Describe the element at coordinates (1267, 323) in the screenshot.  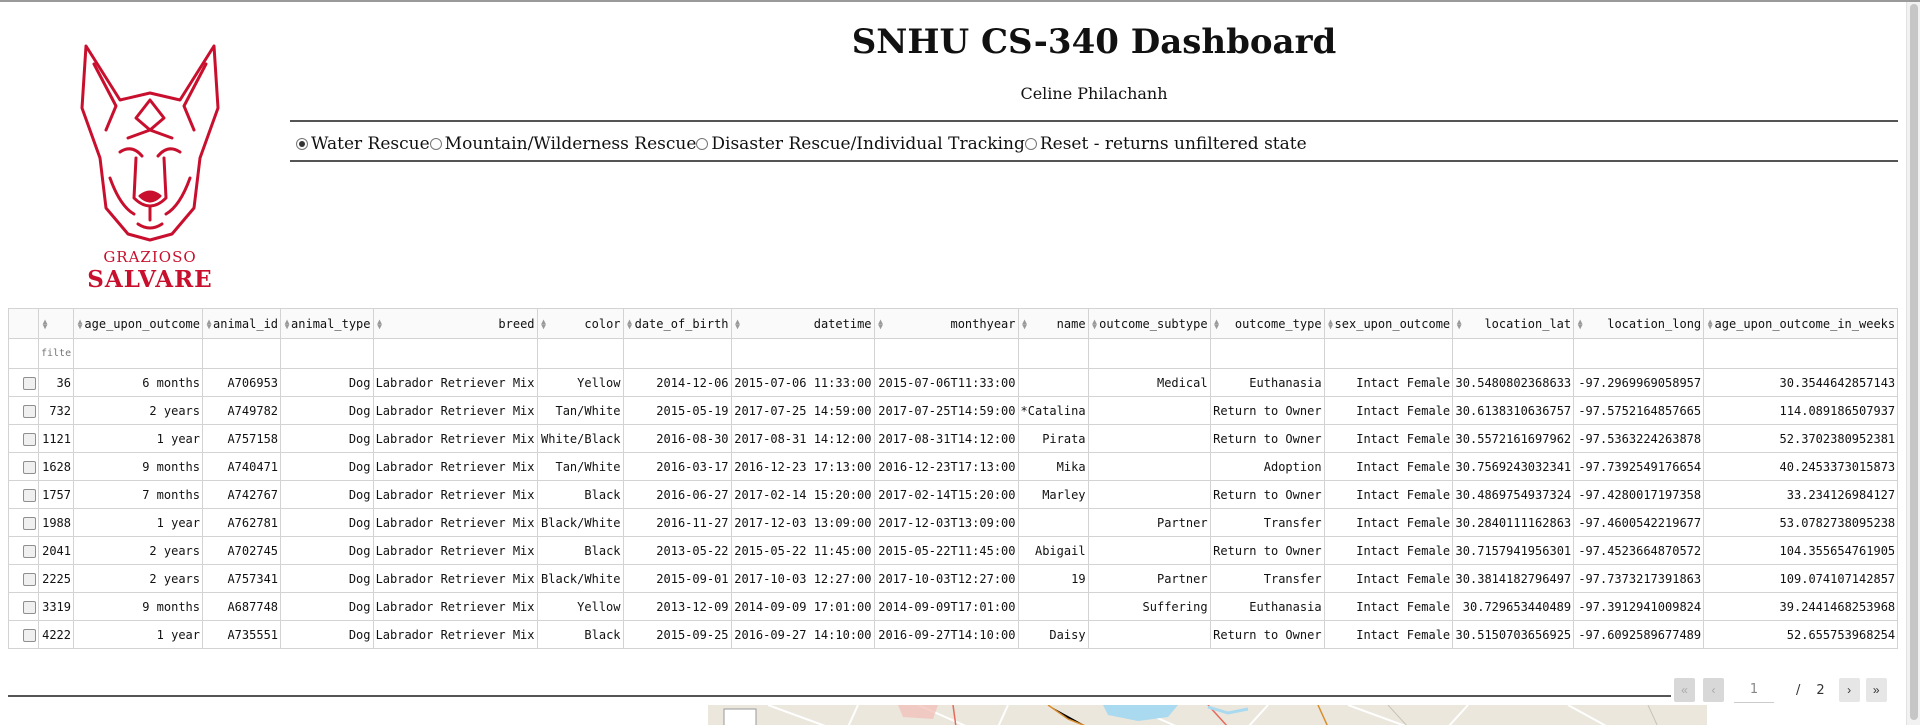
I see `column-header: ▲ ▼ outcome_type` at that location.